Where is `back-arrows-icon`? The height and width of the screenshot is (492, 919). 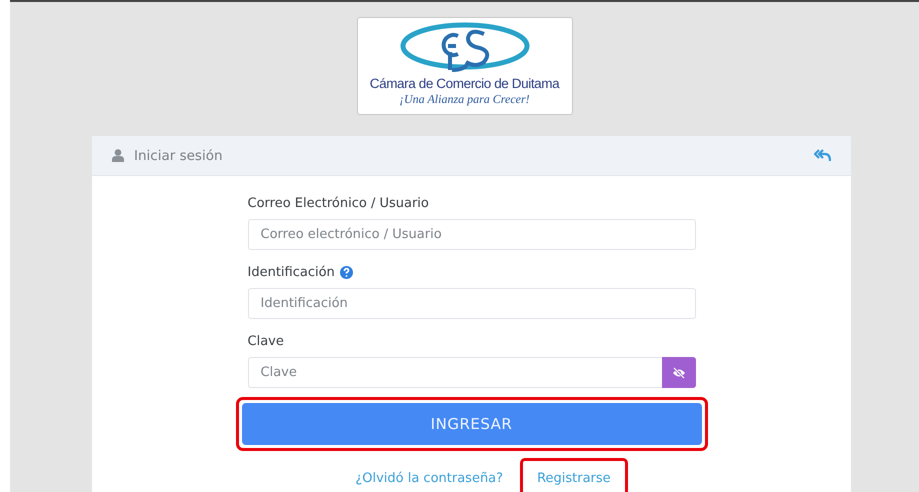
back-arrows-icon is located at coordinates (822, 155).